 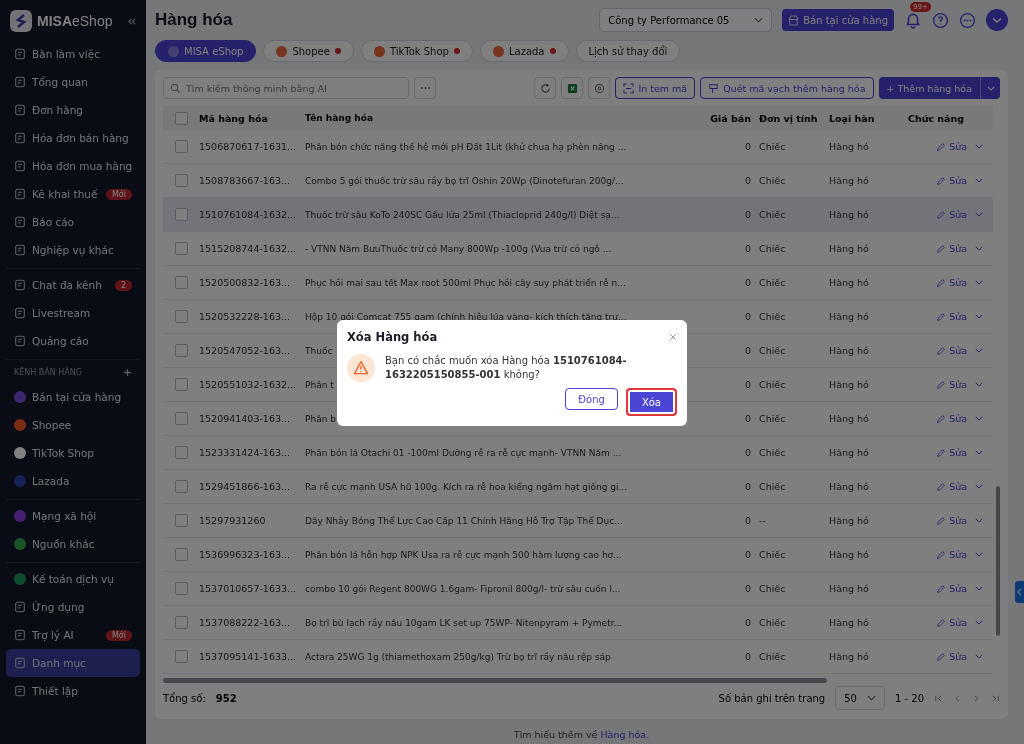 I want to click on sidebar-item: Kế toán dịch vụ, so click(x=73, y=579).